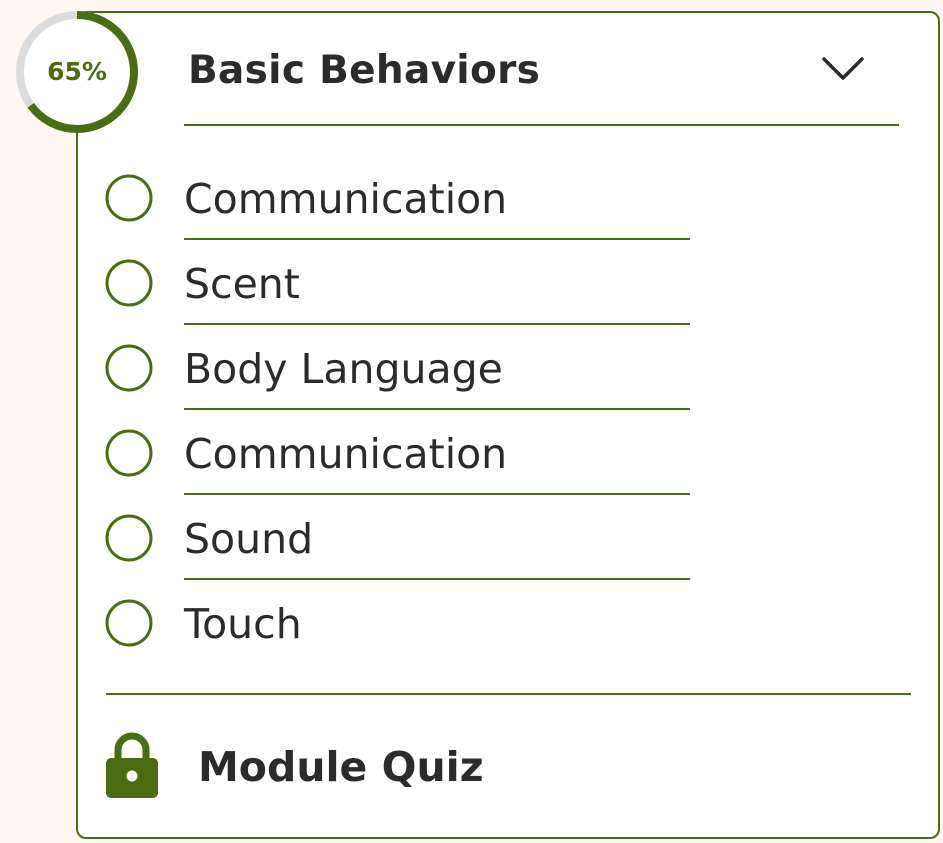  What do you see at coordinates (364, 70) in the screenshot?
I see `module-title: Basic Behaviors` at bounding box center [364, 70].